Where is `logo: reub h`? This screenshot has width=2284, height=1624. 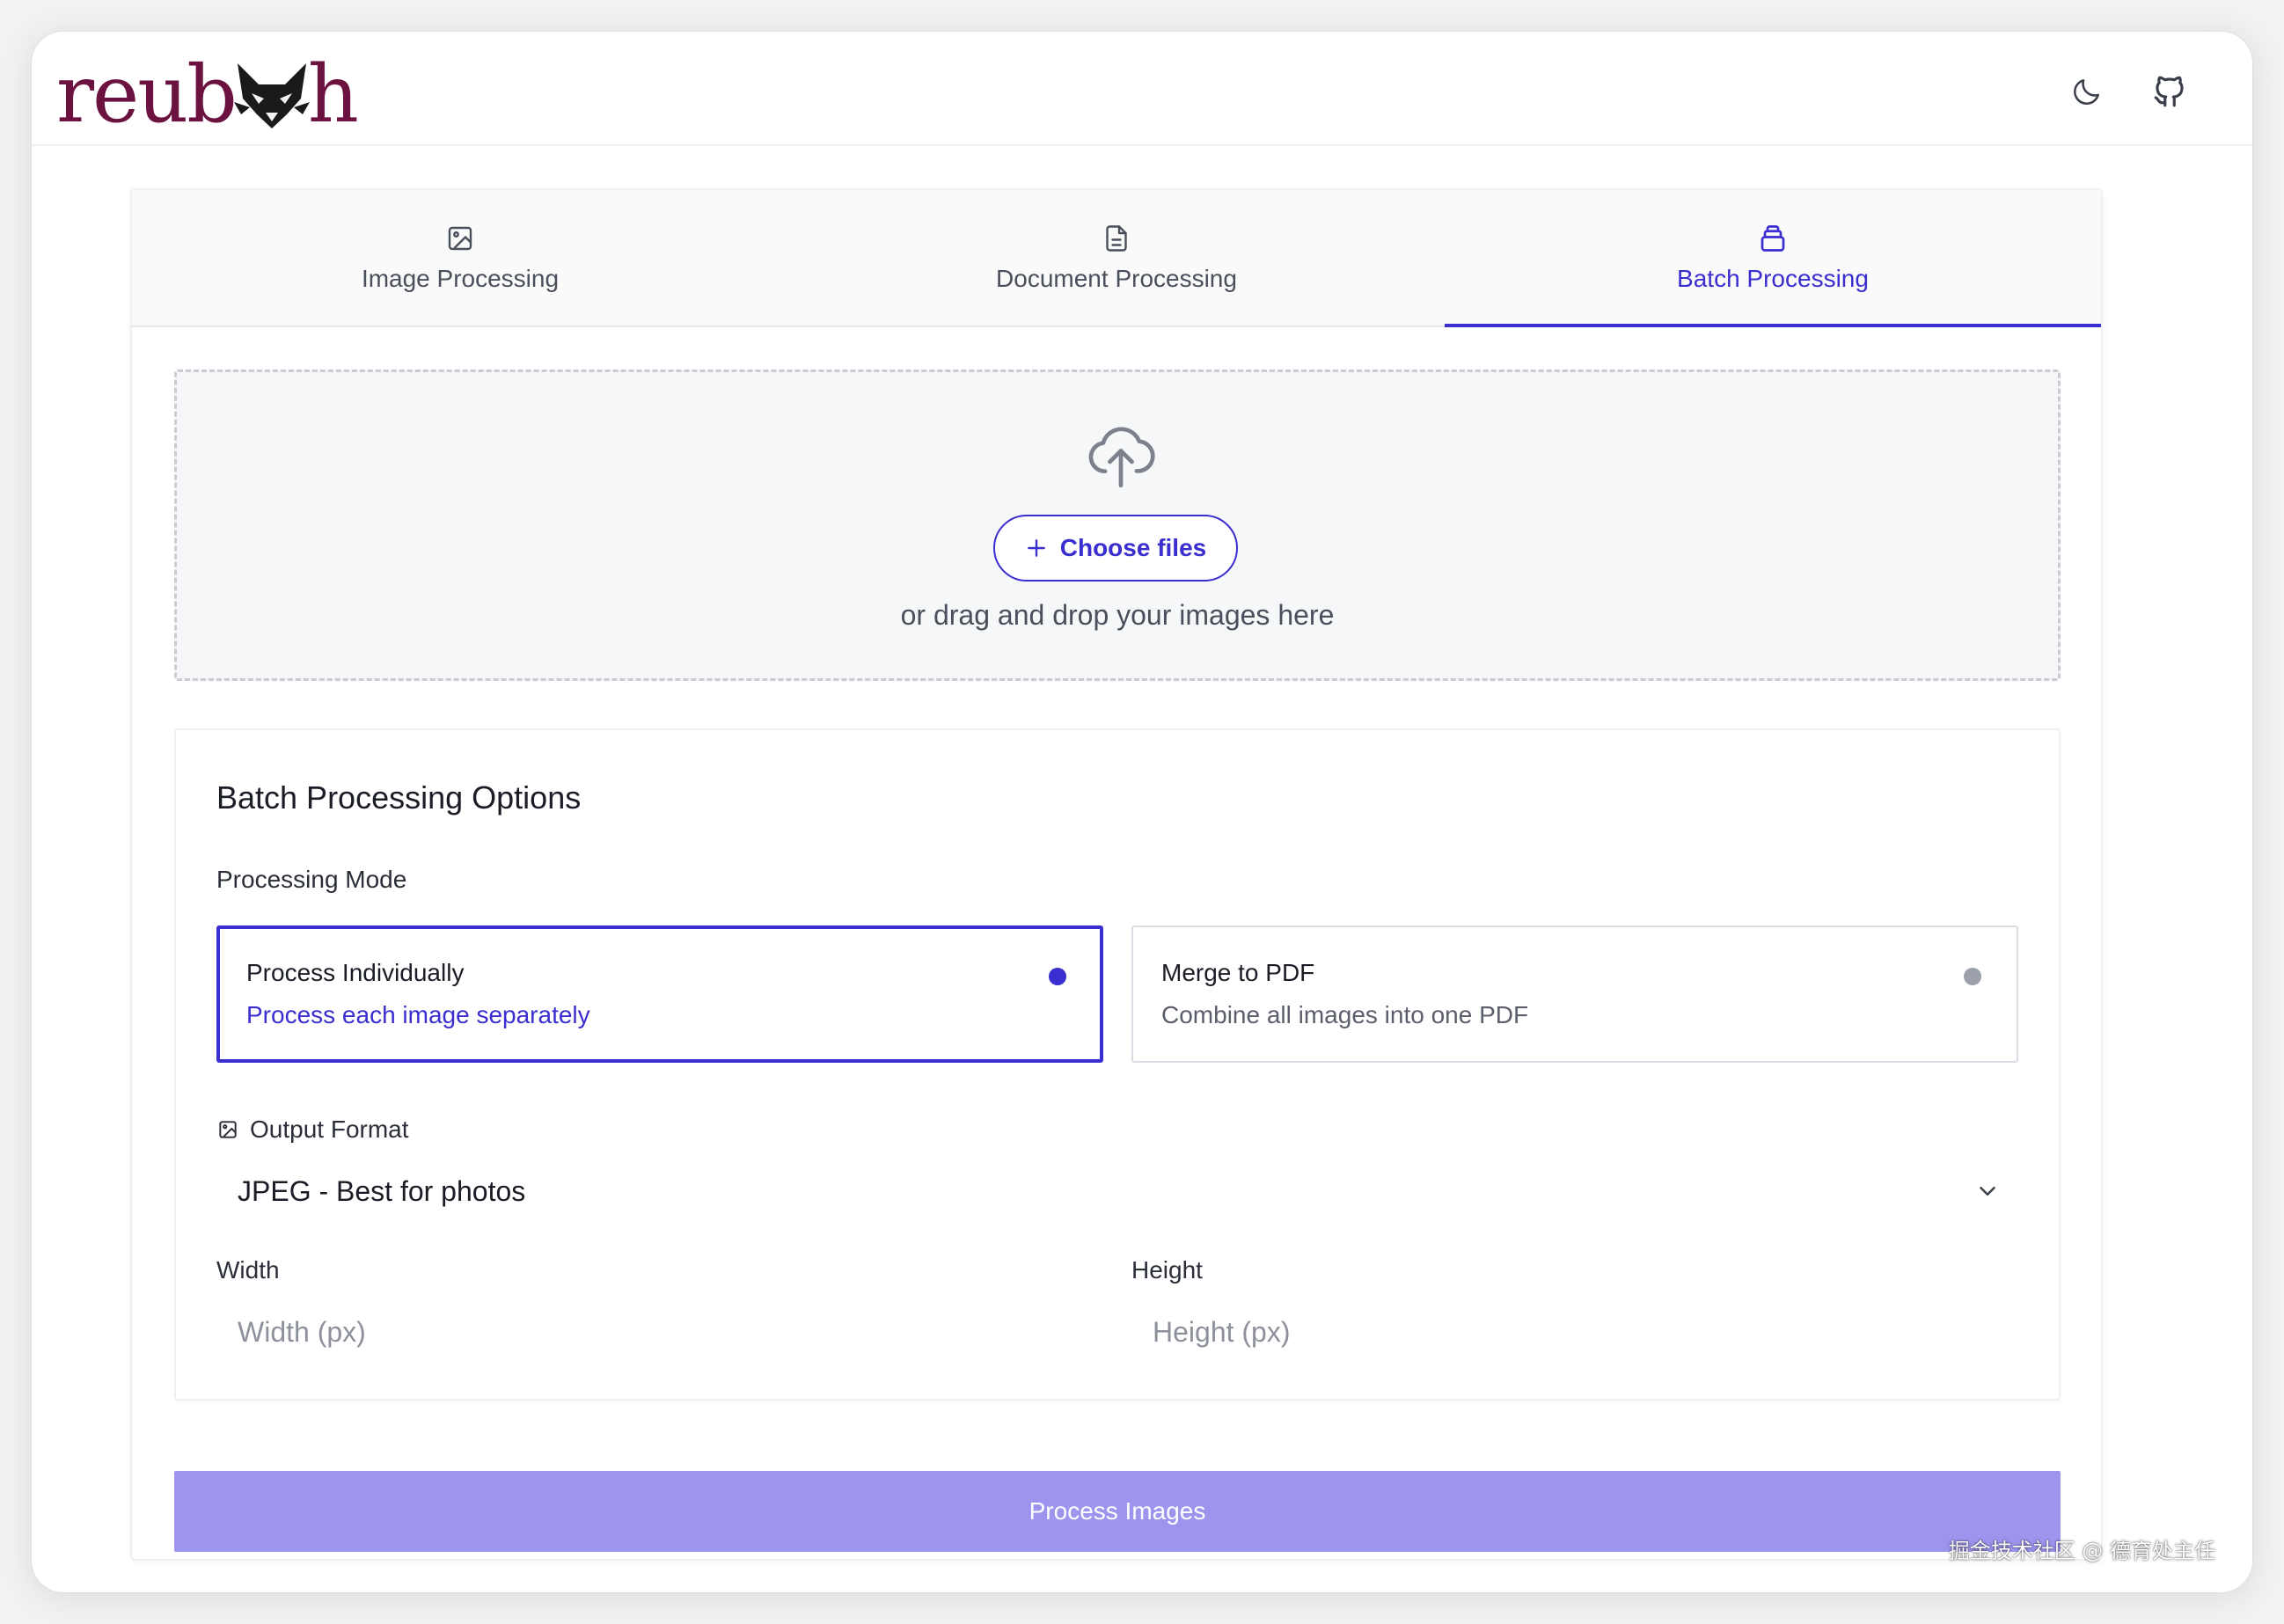
logo: reub h is located at coordinates (207, 94).